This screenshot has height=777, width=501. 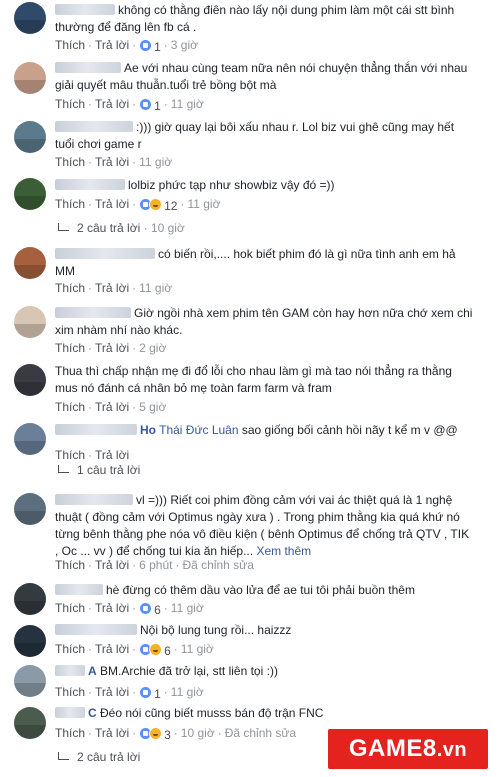 I want to click on comment-timestamp: 5 giờ, so click(x=152, y=407).